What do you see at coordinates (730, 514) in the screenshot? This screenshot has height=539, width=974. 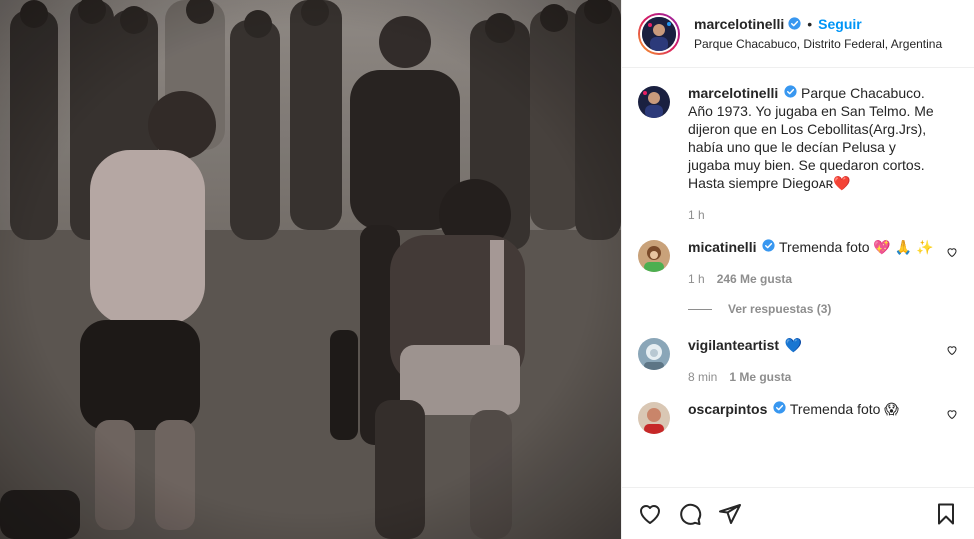 I see `share-paper-plane-icon` at bounding box center [730, 514].